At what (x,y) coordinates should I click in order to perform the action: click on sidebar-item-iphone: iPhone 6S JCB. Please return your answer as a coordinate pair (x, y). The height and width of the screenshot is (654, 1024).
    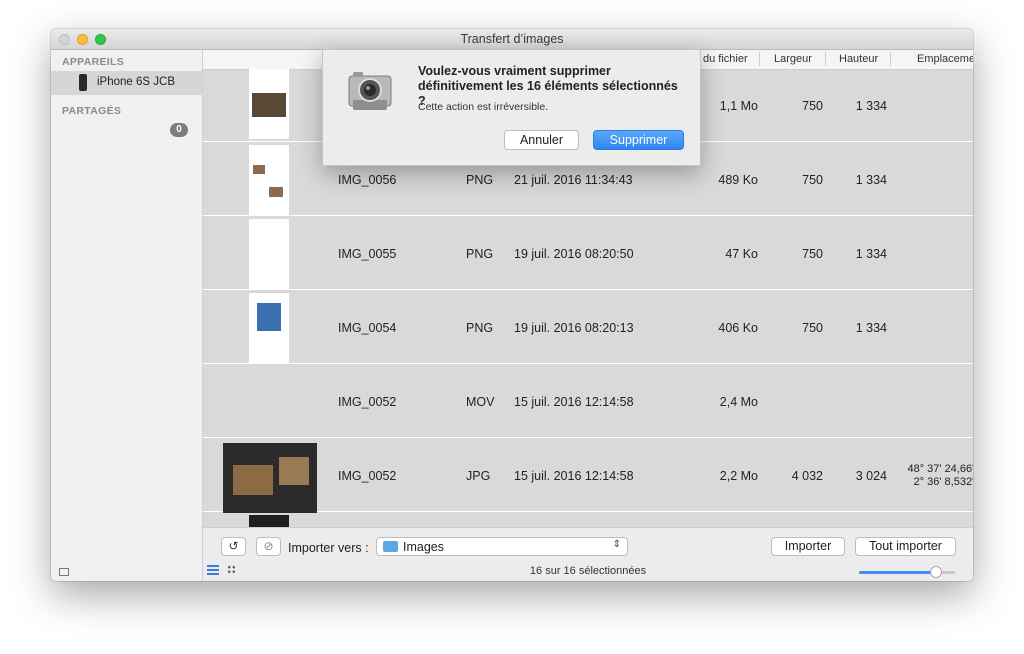
    Looking at the image, I should click on (126, 83).